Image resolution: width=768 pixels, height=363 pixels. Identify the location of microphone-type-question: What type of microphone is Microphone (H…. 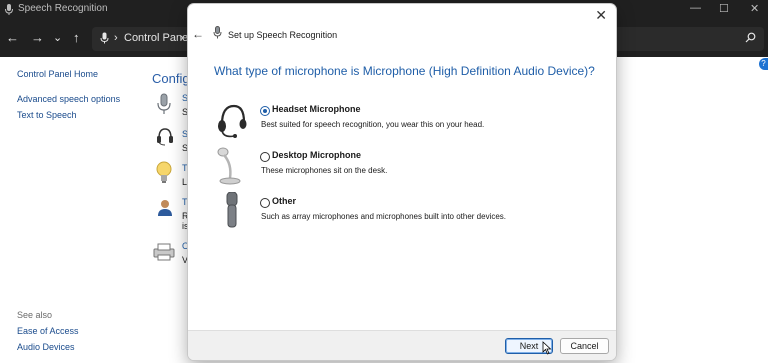
(404, 71).